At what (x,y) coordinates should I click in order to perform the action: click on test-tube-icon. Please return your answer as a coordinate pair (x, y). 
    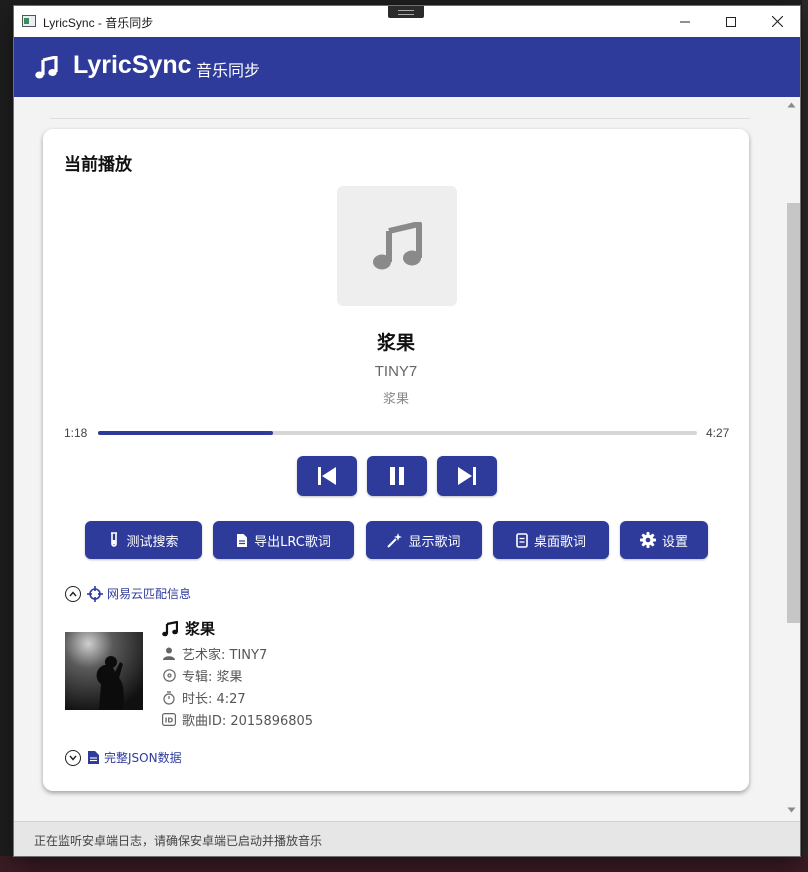
    Looking at the image, I should click on (114, 539).